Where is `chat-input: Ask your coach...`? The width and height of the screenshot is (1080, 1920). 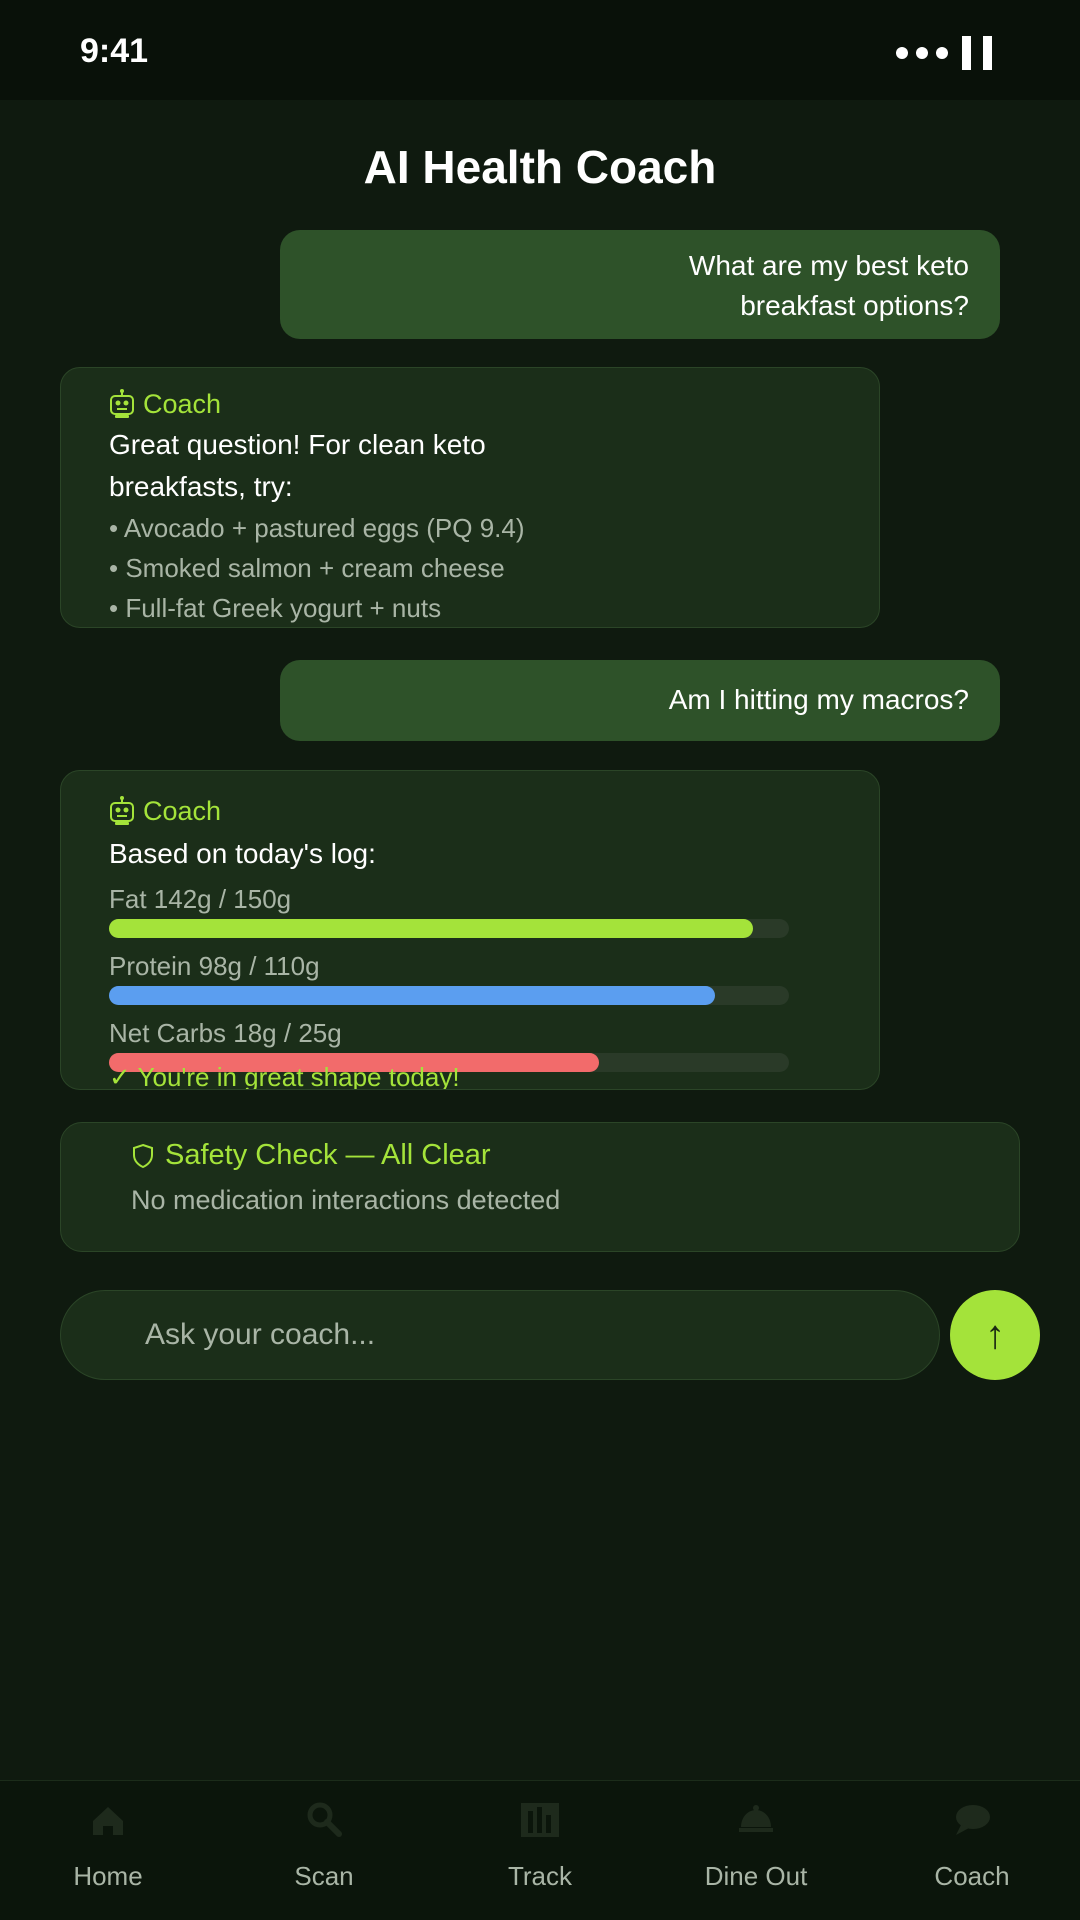
chat-input: Ask your coach... is located at coordinates (500, 1335).